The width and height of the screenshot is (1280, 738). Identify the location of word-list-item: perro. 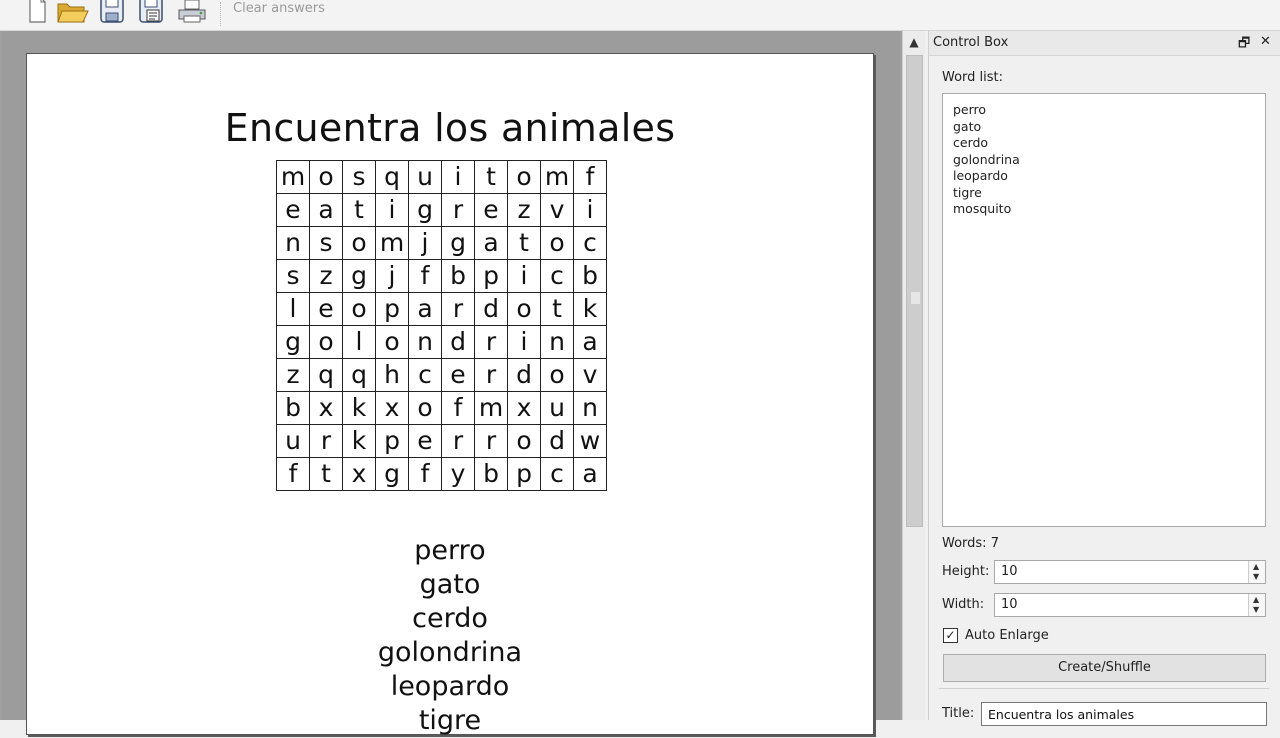
(970, 109).